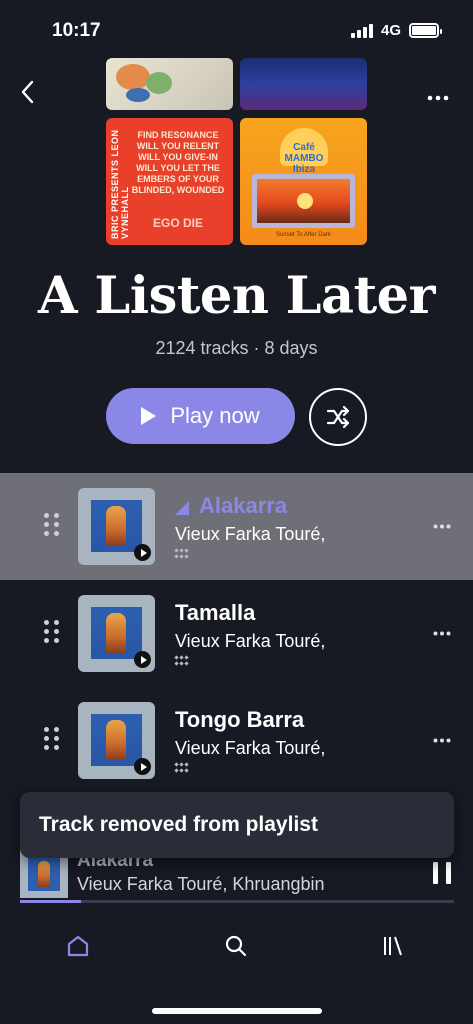 The width and height of the screenshot is (473, 1024). I want to click on cover-art-4: Café MAMBO Ibiza Sunset To After Dark, so click(303, 181).